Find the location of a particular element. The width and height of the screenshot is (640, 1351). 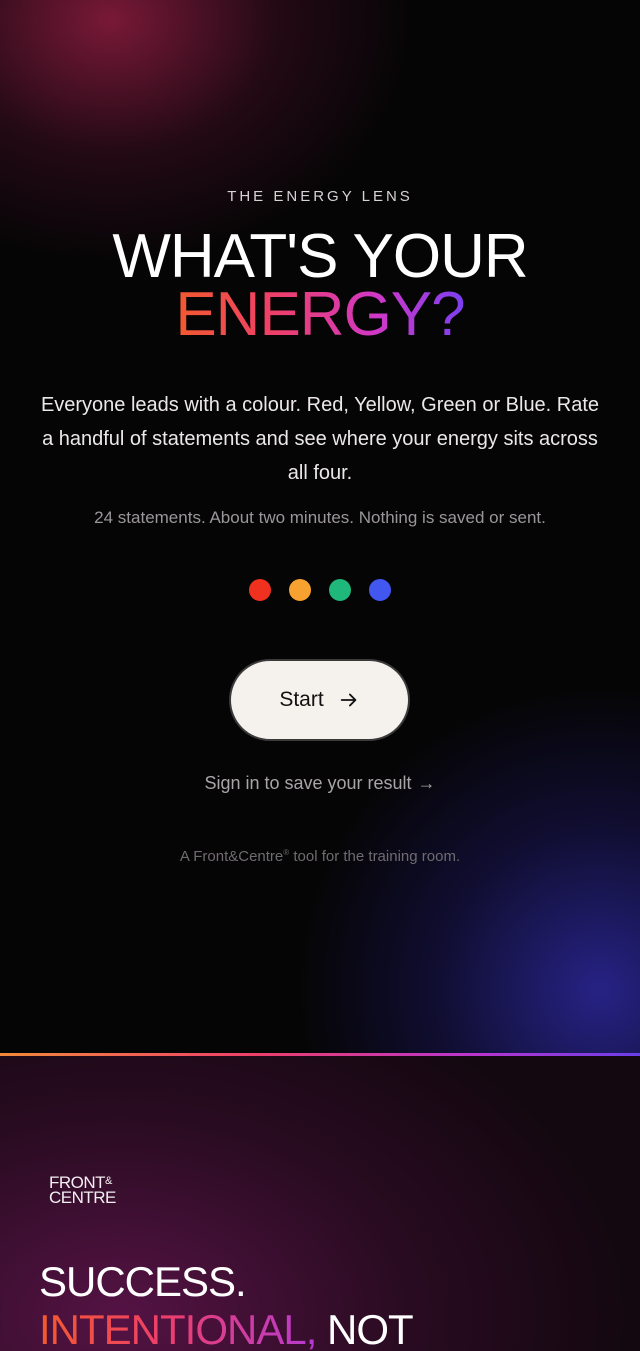

sign-in-link: Sign in to save your result → is located at coordinates (320, 783).